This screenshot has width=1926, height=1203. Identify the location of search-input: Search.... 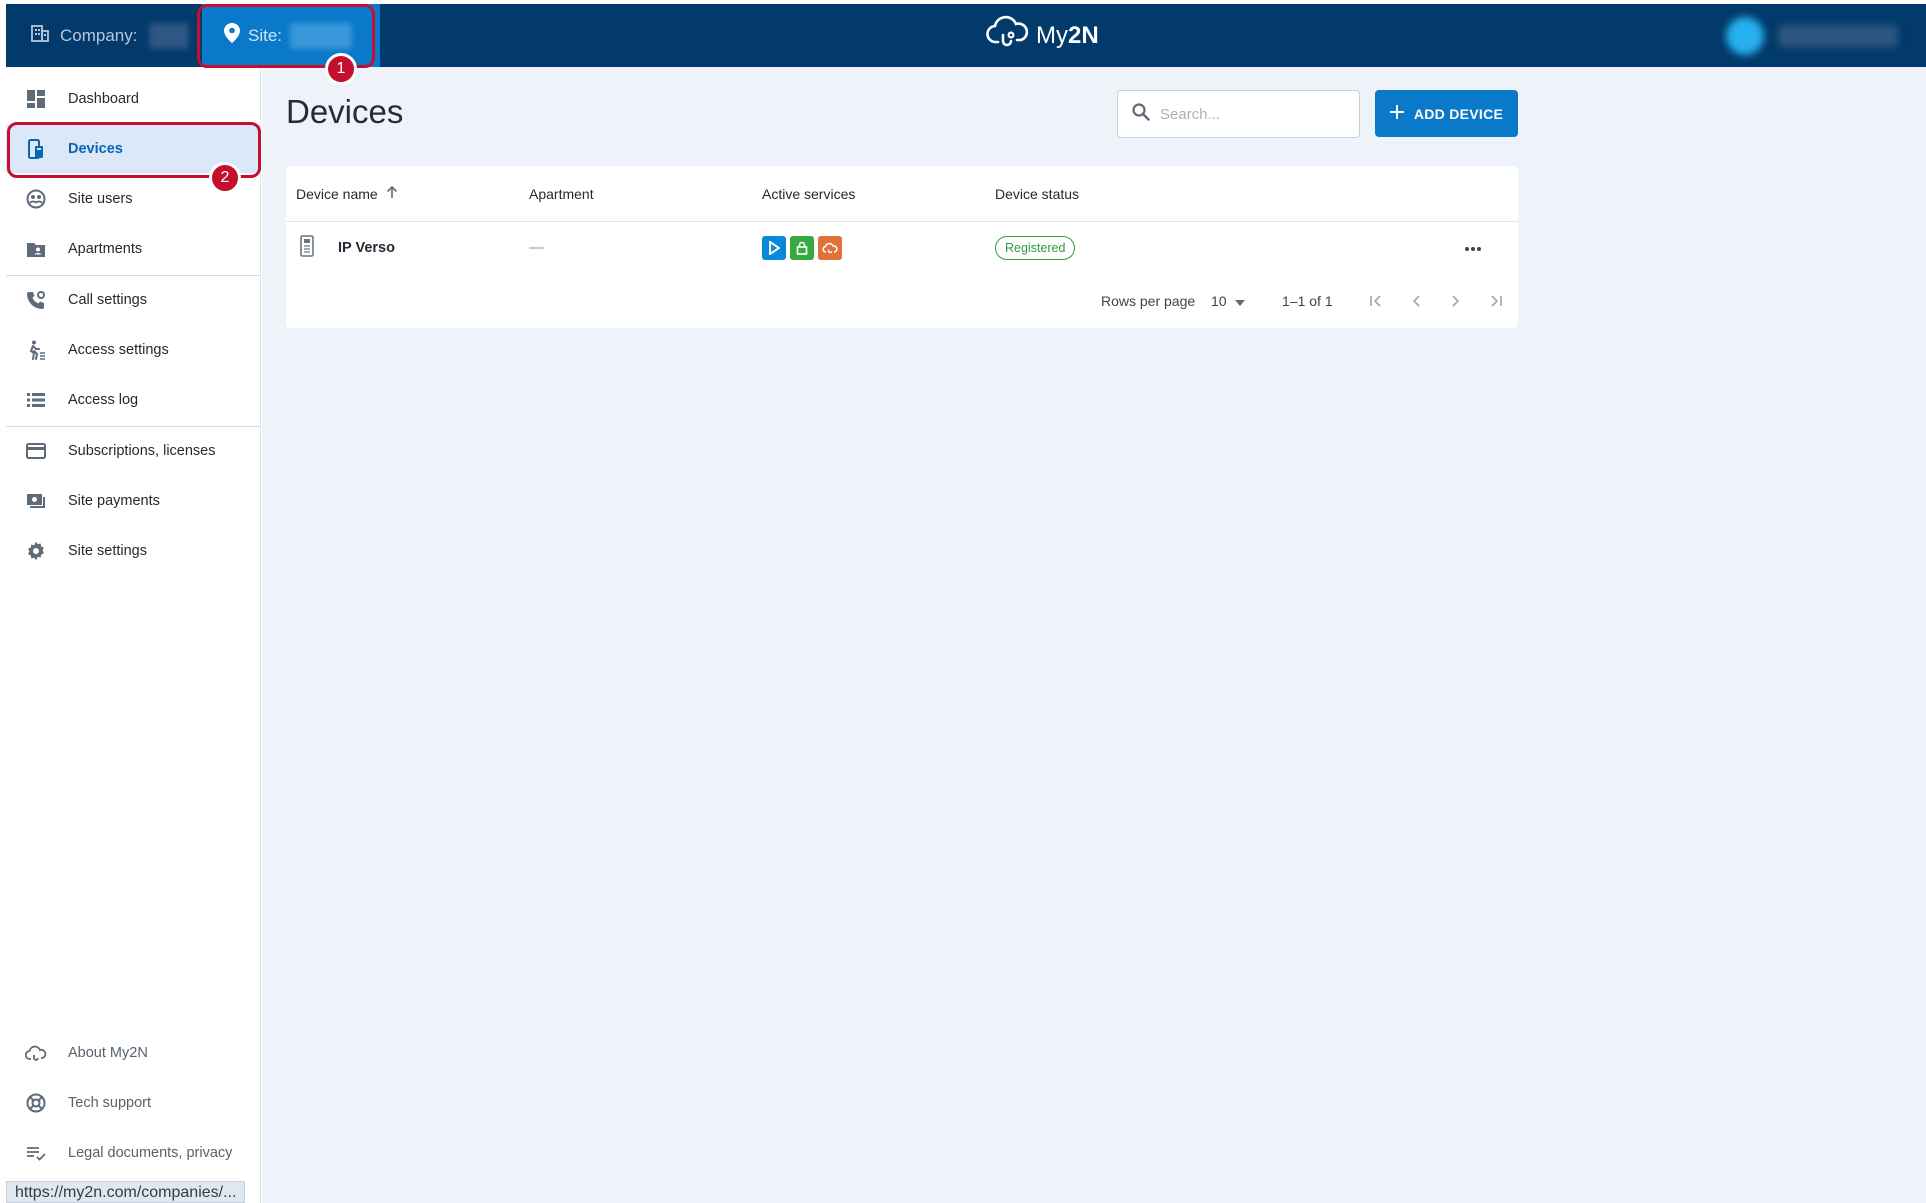
(1238, 114).